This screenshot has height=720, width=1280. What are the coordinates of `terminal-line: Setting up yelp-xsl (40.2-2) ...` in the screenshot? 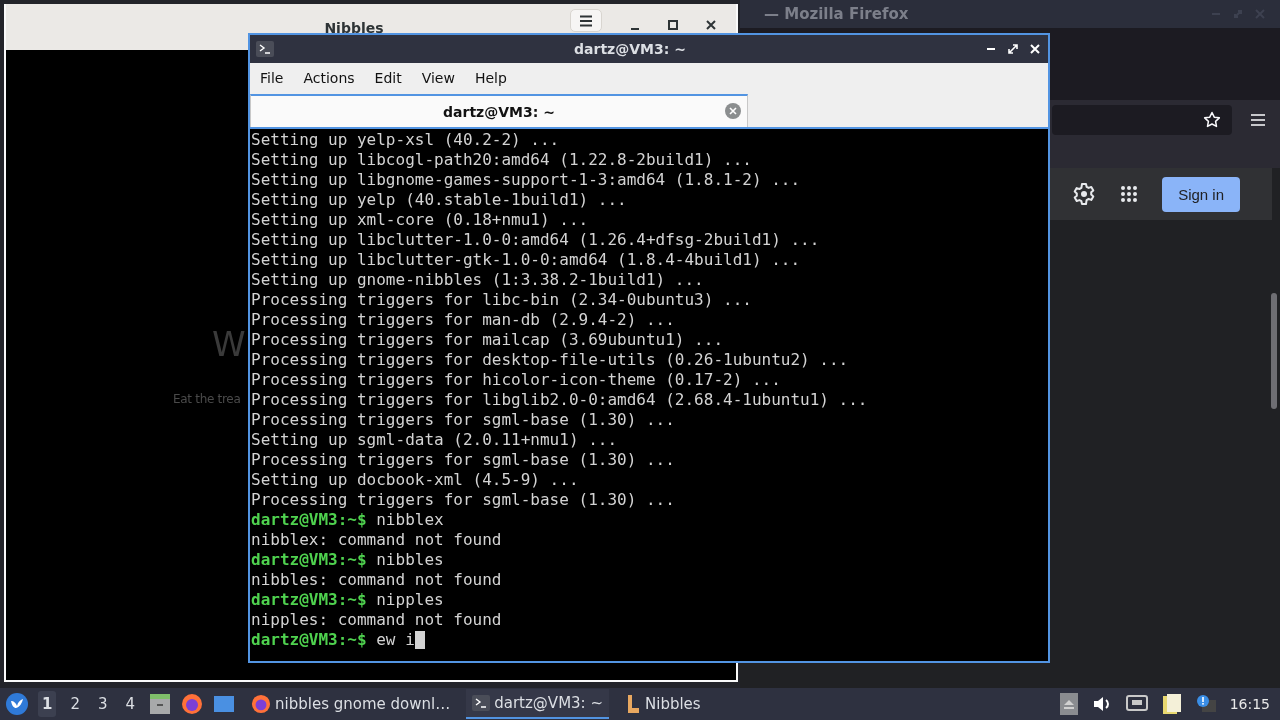 It's located at (405, 140).